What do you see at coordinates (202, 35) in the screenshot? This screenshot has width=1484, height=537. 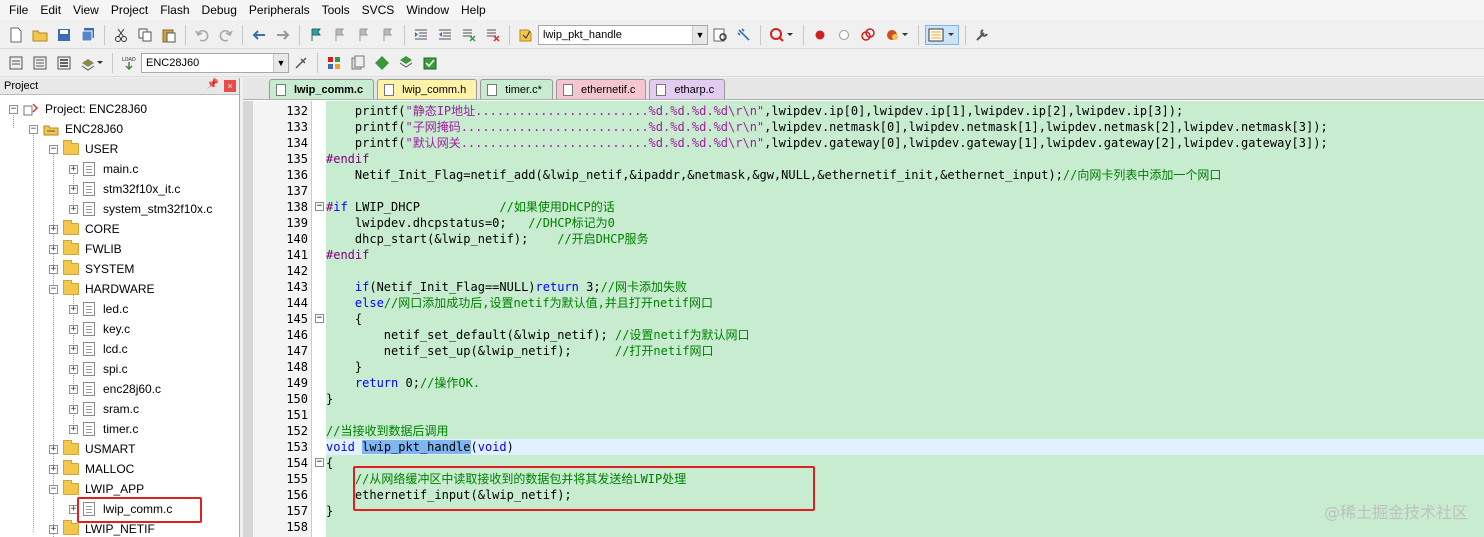 I see `undo-icon` at bounding box center [202, 35].